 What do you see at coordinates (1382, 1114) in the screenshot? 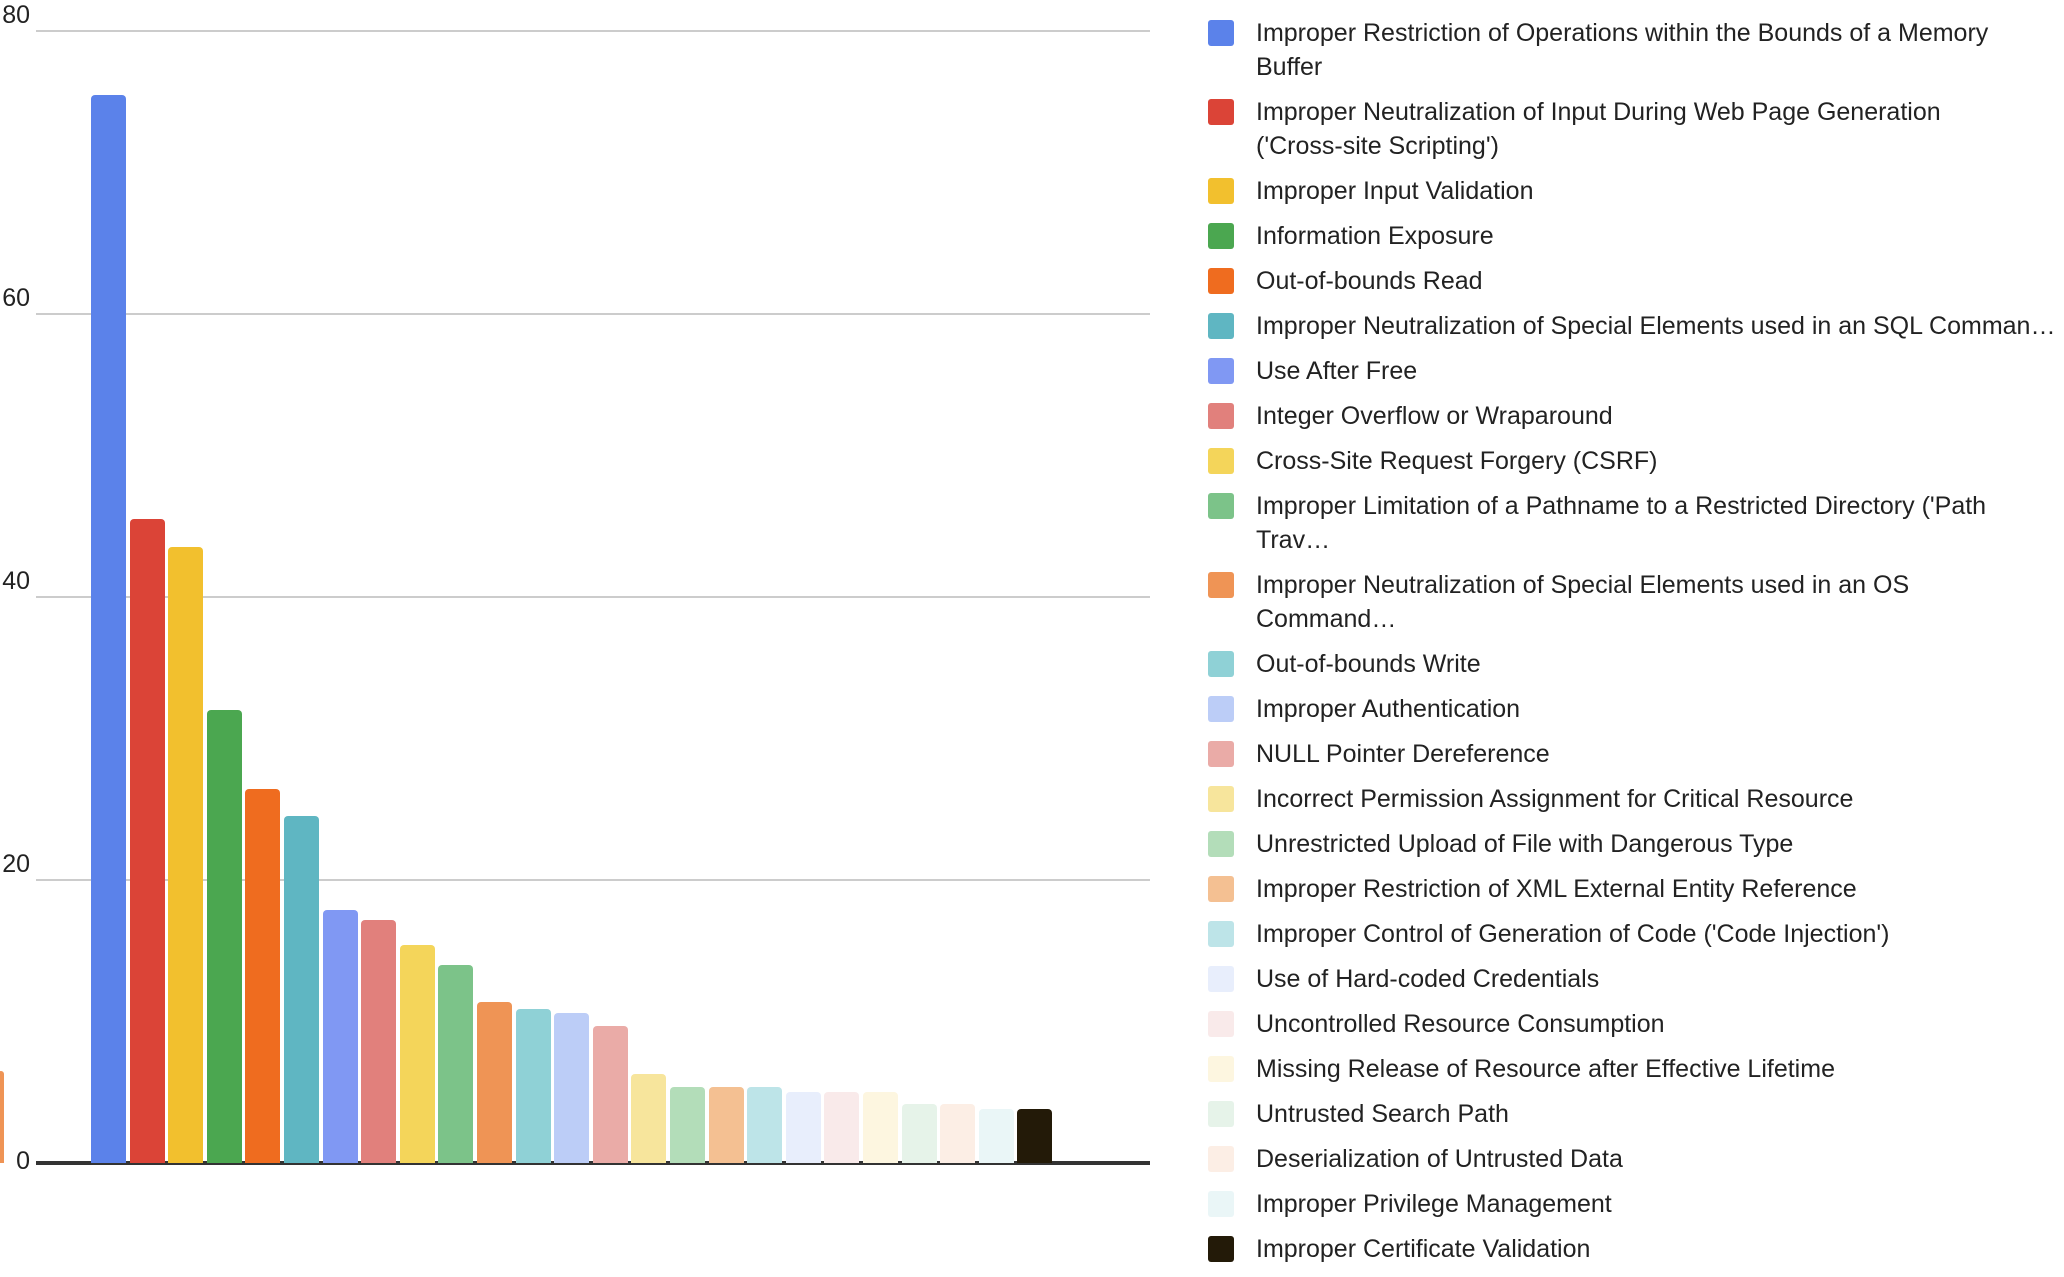
I see `legend-item-label: Untrusted Search Path` at bounding box center [1382, 1114].